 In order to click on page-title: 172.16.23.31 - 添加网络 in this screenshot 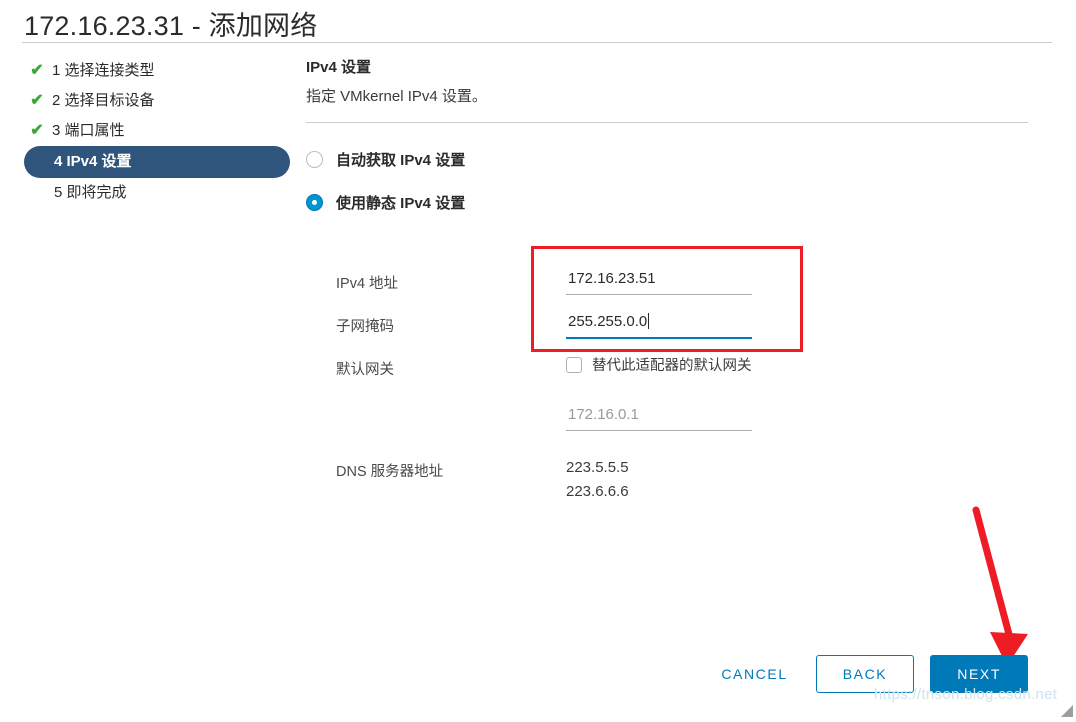, I will do `click(171, 26)`.